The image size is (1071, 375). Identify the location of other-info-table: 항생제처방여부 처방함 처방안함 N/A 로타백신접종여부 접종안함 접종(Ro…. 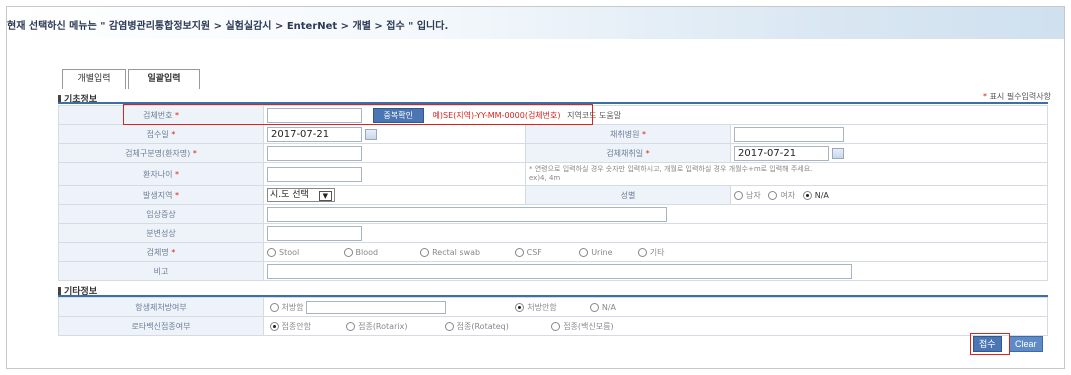
(553, 316).